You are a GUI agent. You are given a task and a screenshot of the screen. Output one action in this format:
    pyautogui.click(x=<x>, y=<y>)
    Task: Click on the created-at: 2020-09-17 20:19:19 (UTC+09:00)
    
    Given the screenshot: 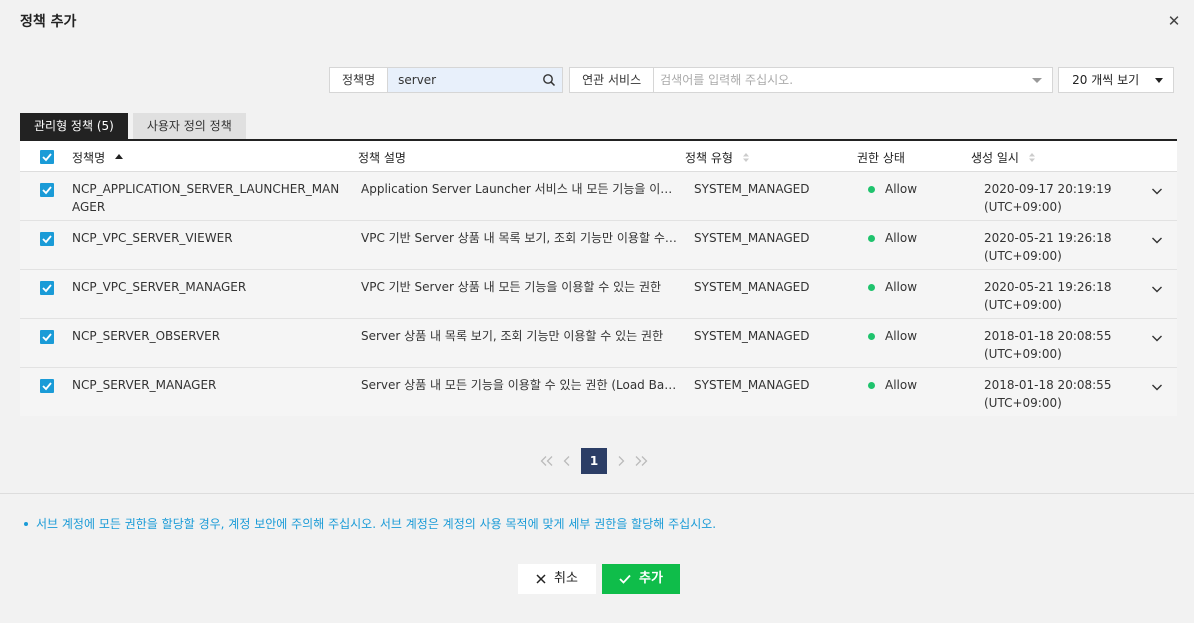 What is the action you would take?
    pyautogui.click(x=1048, y=198)
    